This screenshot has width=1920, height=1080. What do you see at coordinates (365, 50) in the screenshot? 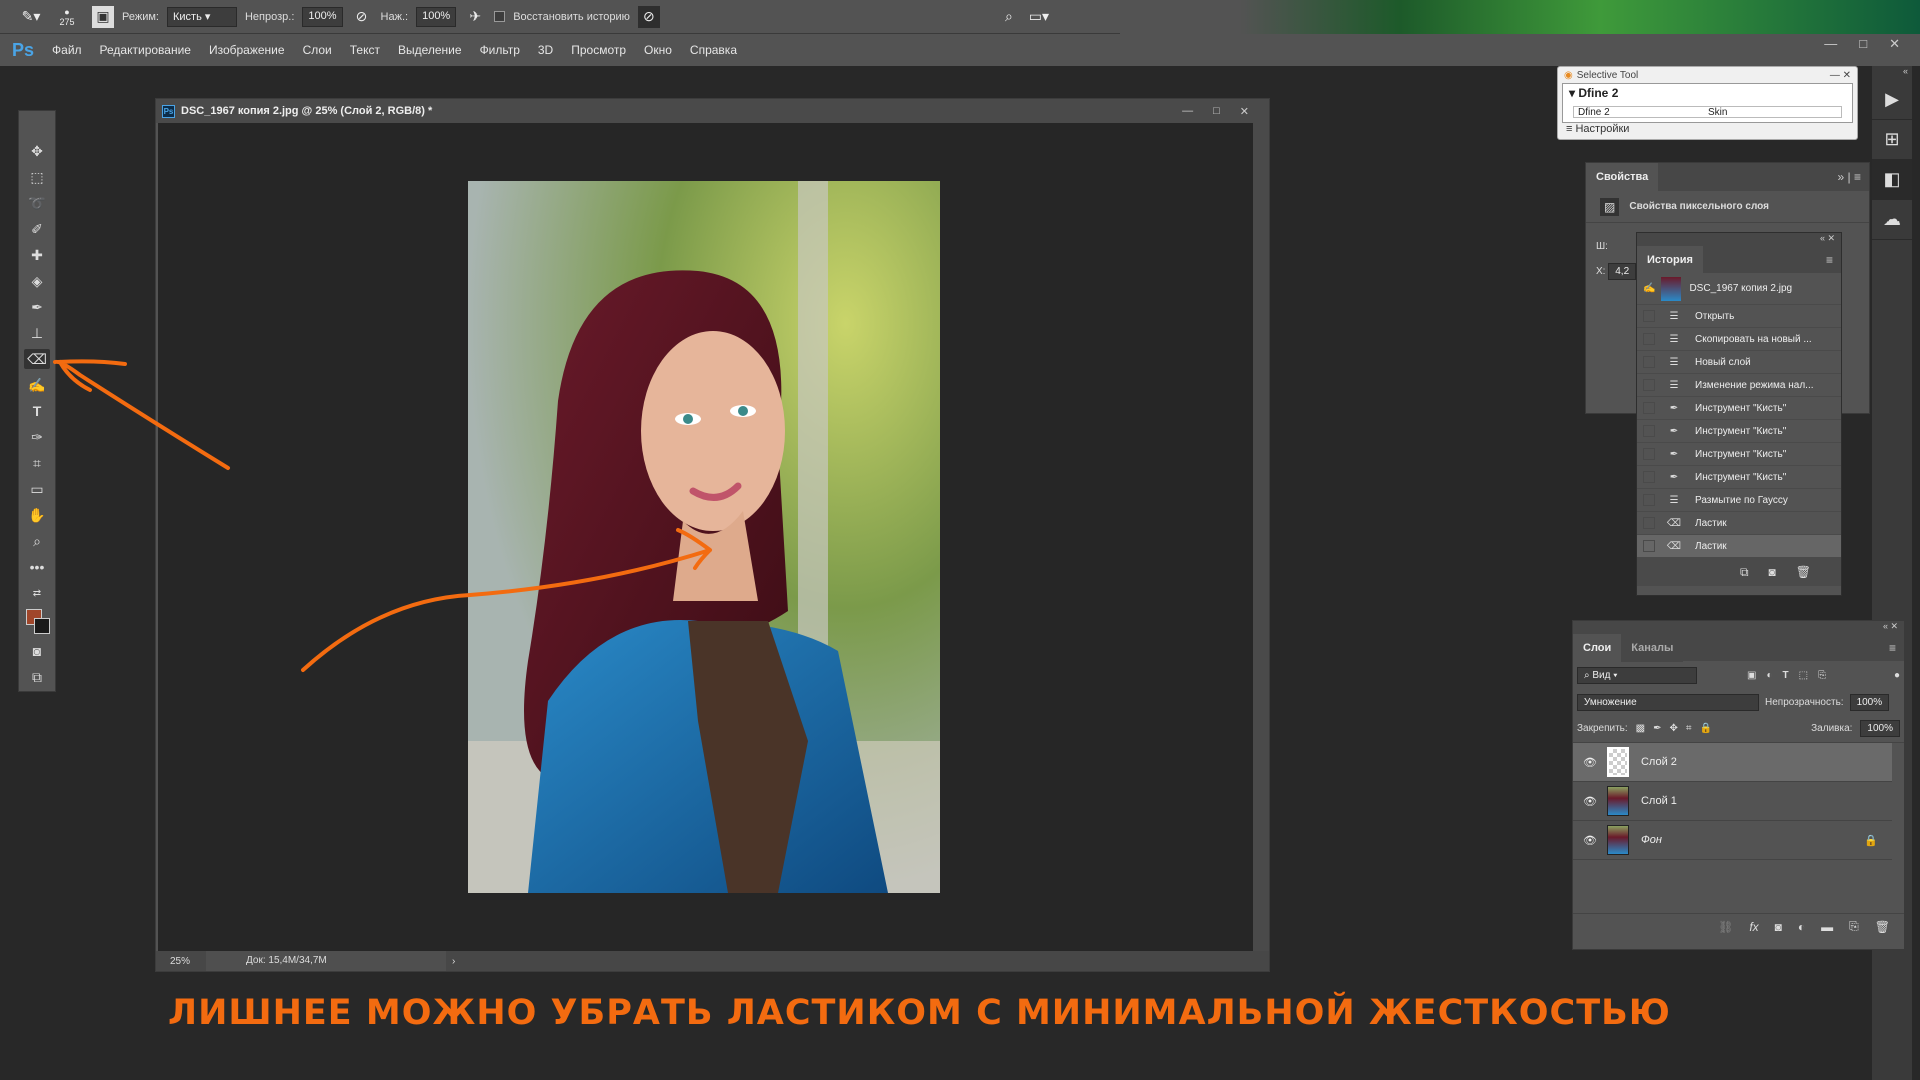
I see `menu-text: Текст` at bounding box center [365, 50].